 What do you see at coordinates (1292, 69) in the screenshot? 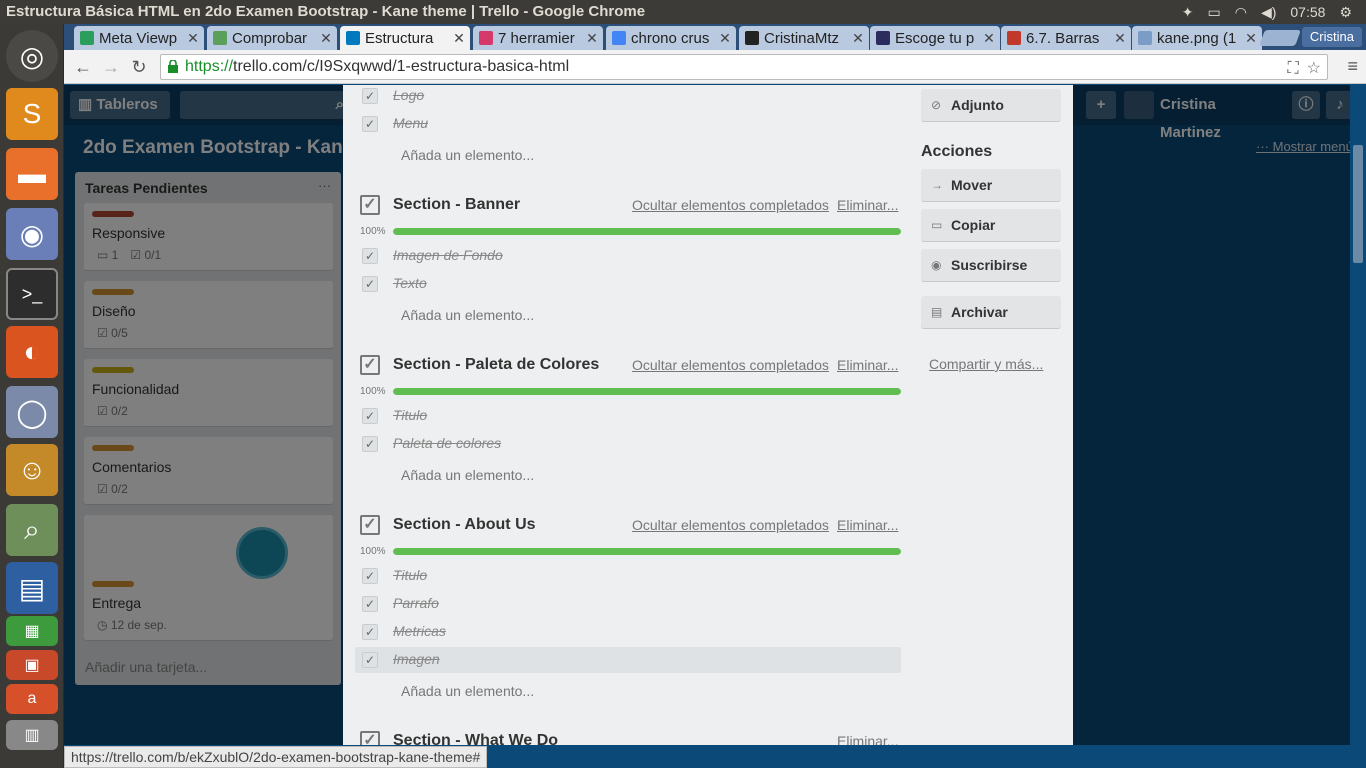
I see `translate-icon: ⛶` at bounding box center [1292, 69].